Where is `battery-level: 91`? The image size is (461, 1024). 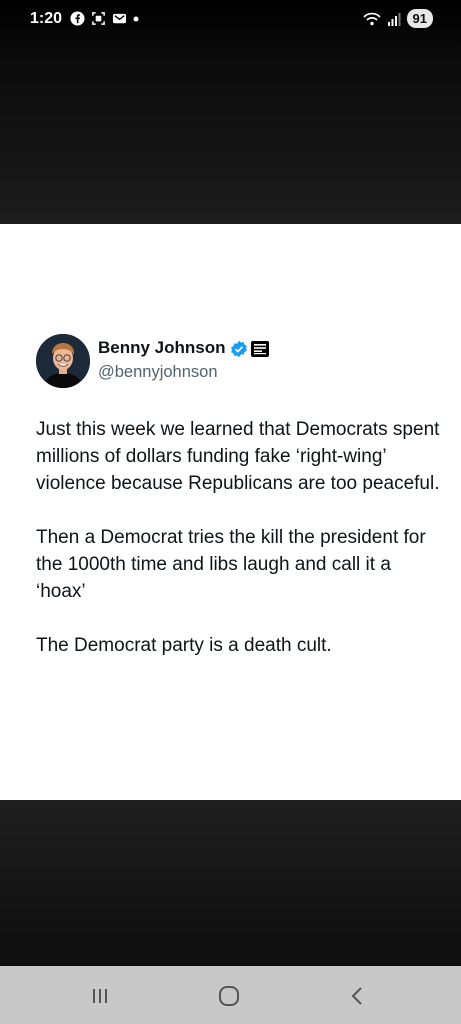
battery-level: 91 is located at coordinates (419, 18).